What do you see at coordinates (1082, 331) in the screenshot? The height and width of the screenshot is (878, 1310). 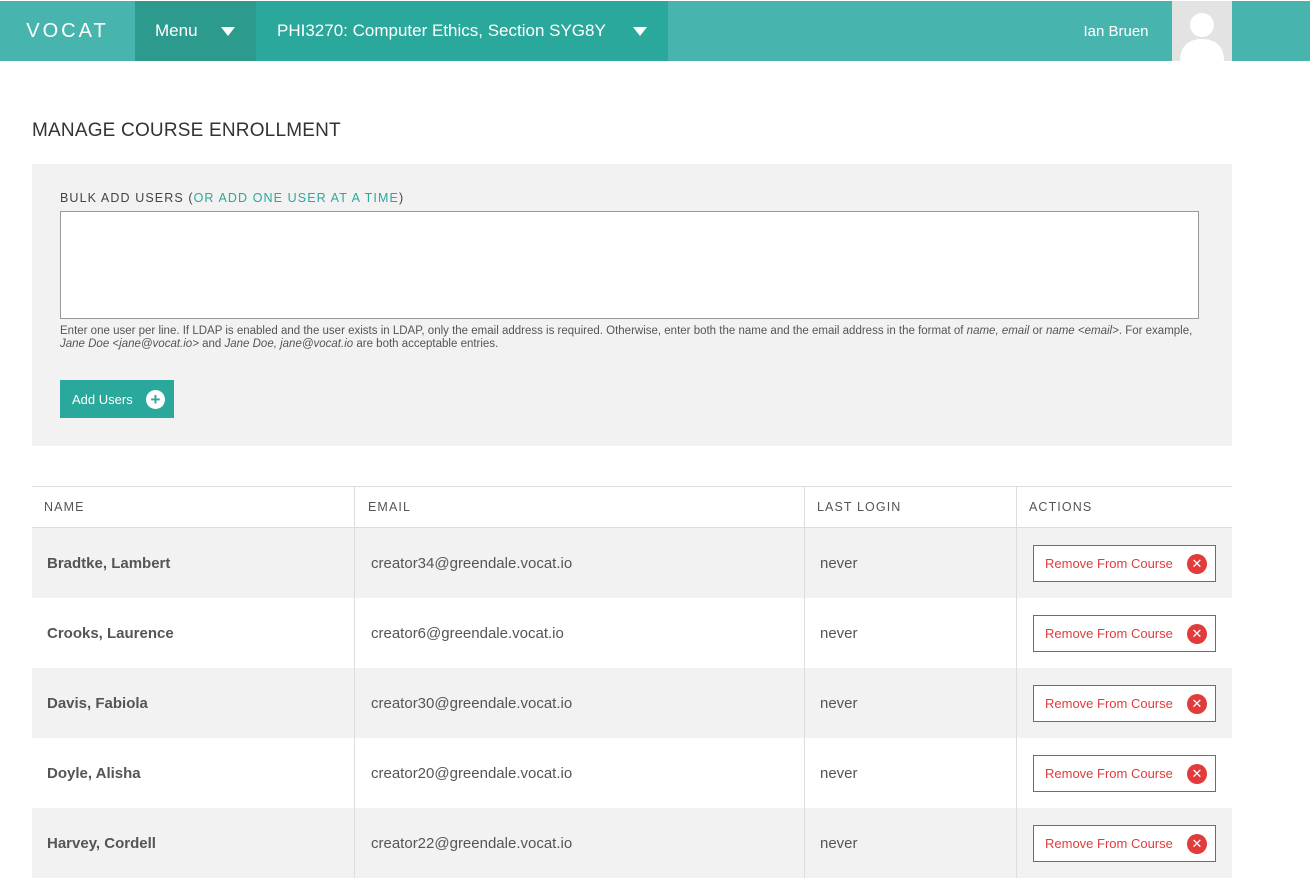 I see `help-format-2: name <email>` at bounding box center [1082, 331].